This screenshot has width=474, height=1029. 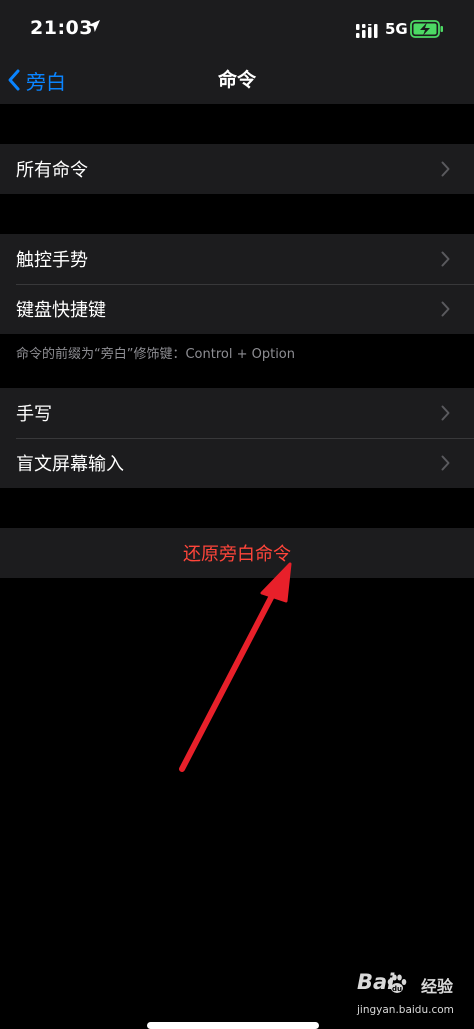 I want to click on network-type: 5G, so click(x=396, y=29).